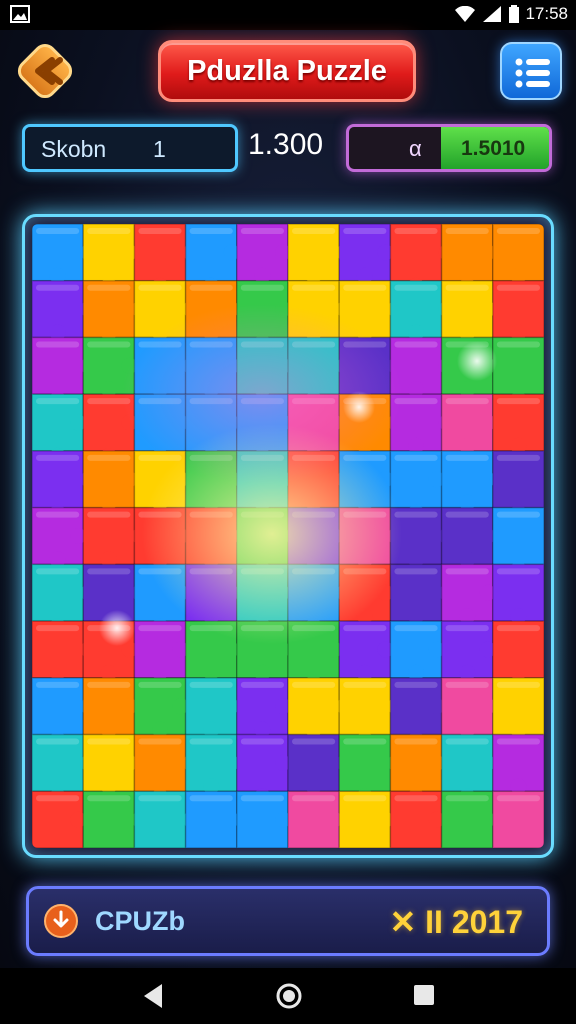  What do you see at coordinates (289, 996) in the screenshot?
I see `nav-home-icon` at bounding box center [289, 996].